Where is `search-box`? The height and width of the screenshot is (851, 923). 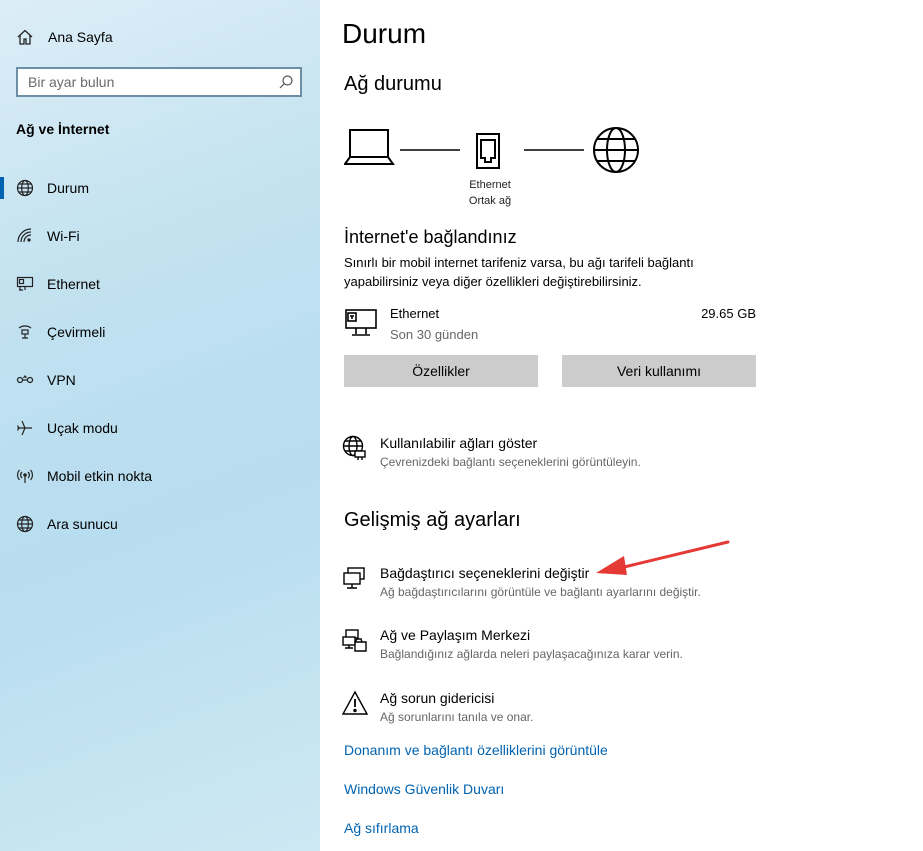 search-box is located at coordinates (159, 82).